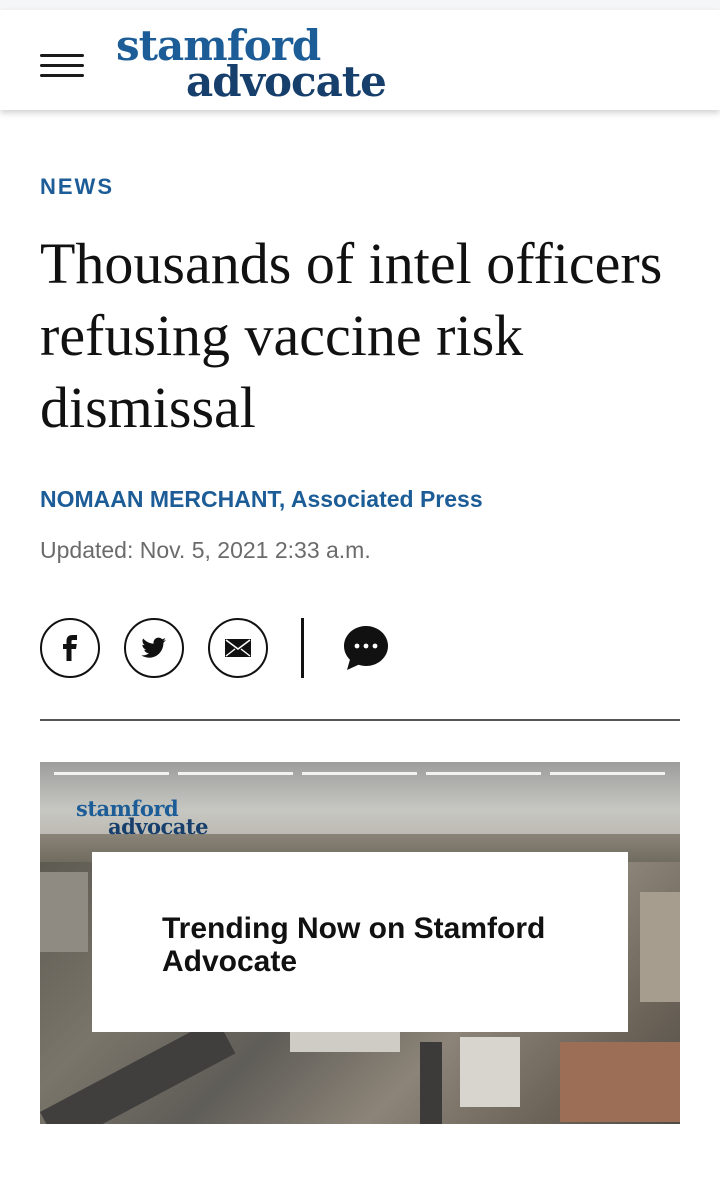 Image resolution: width=720 pixels, height=1183 pixels. What do you see at coordinates (62, 65) in the screenshot?
I see `hamburger-menu-icon` at bounding box center [62, 65].